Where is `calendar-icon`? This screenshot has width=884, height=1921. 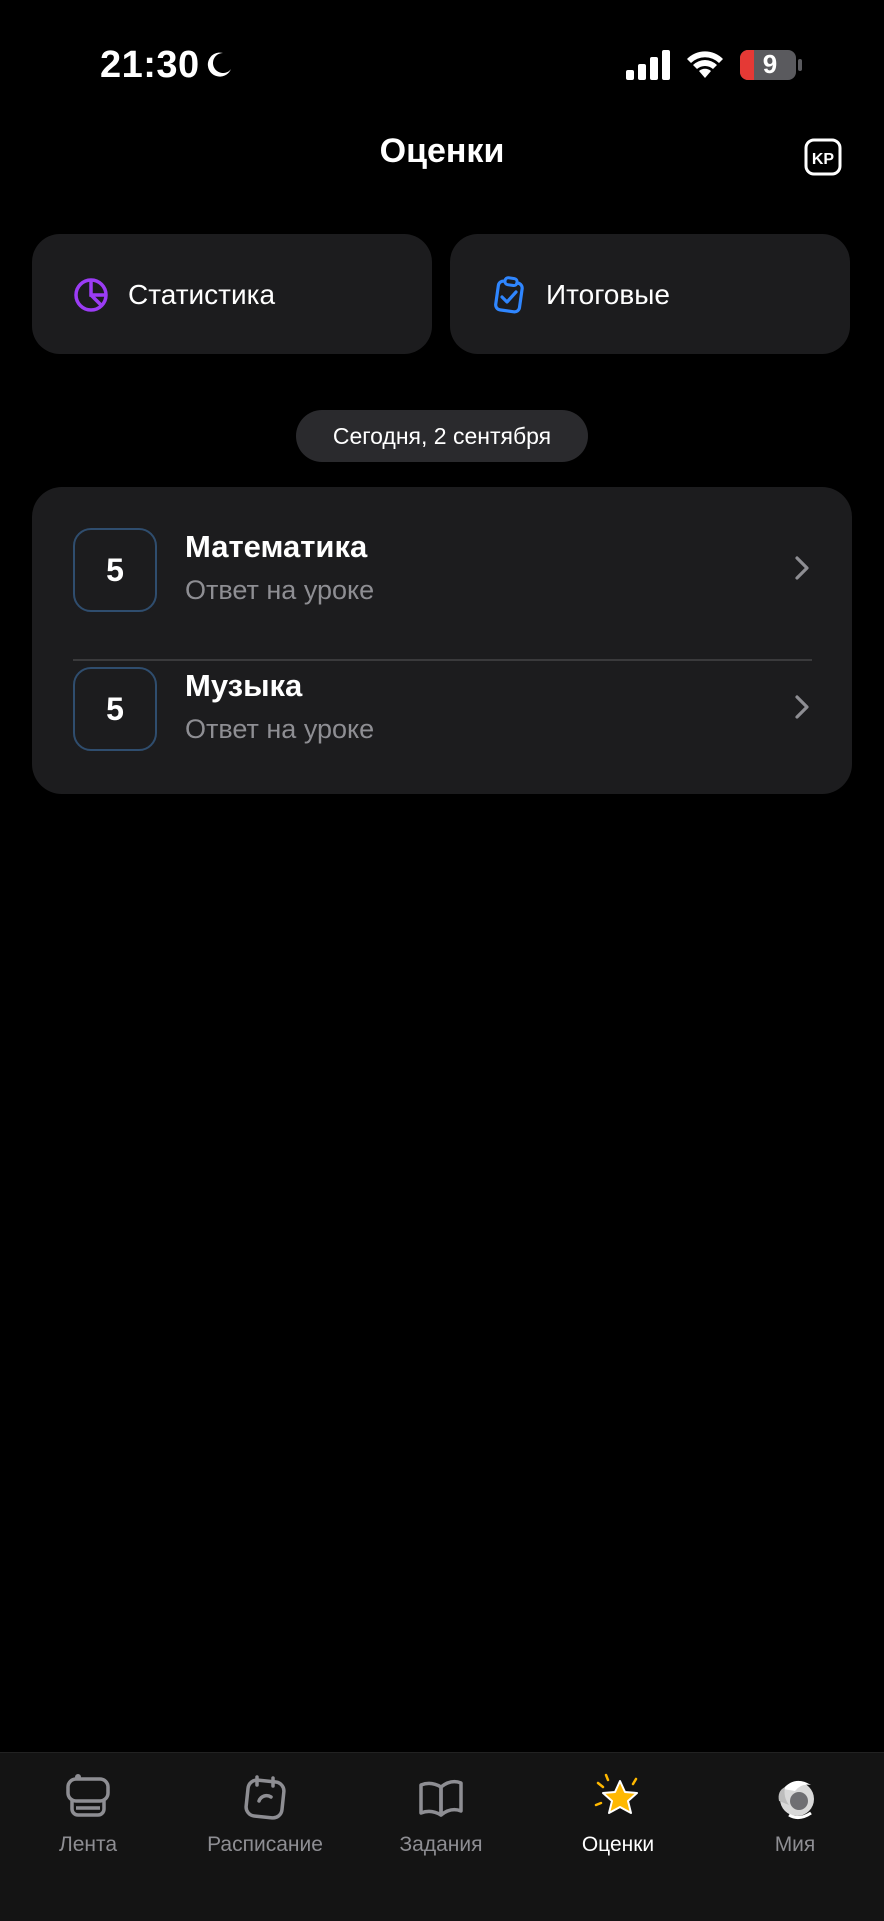 calendar-icon is located at coordinates (265, 1797).